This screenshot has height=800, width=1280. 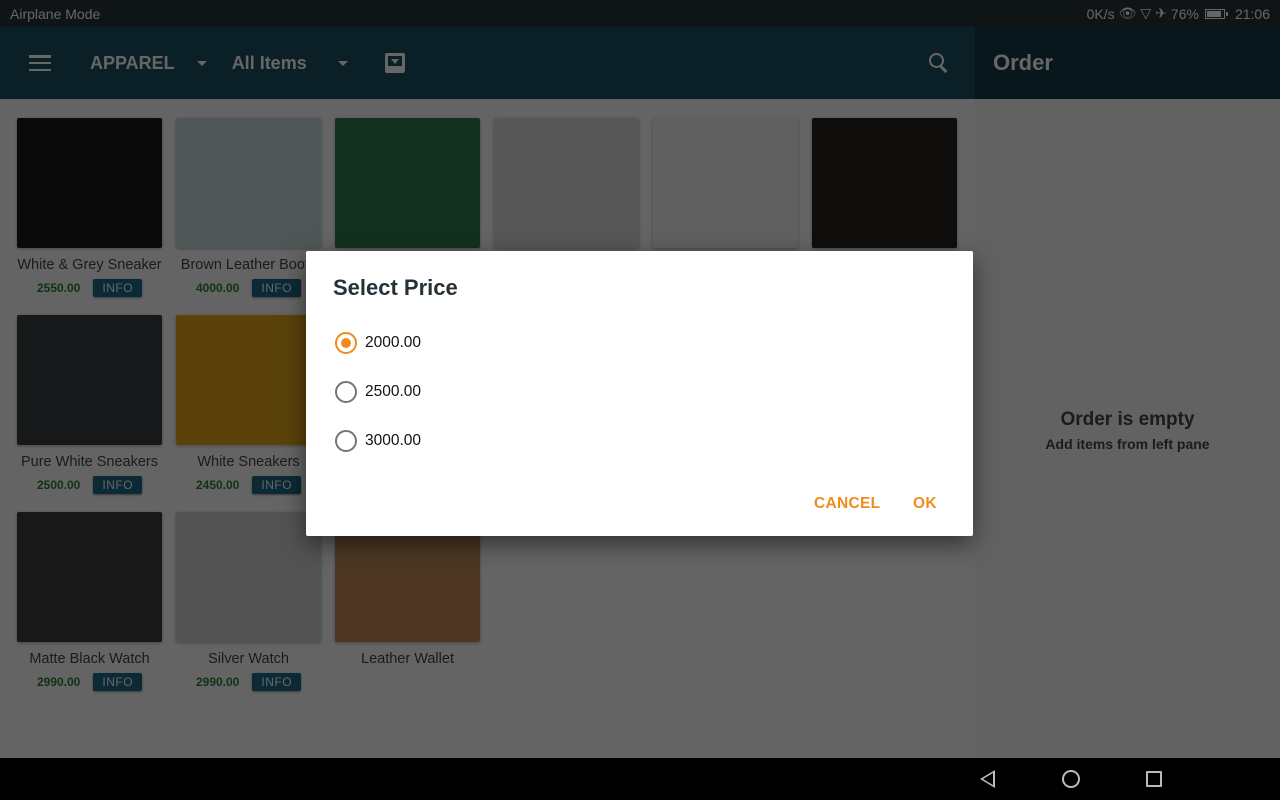 I want to click on price-option: 2500.00, so click(x=378, y=392).